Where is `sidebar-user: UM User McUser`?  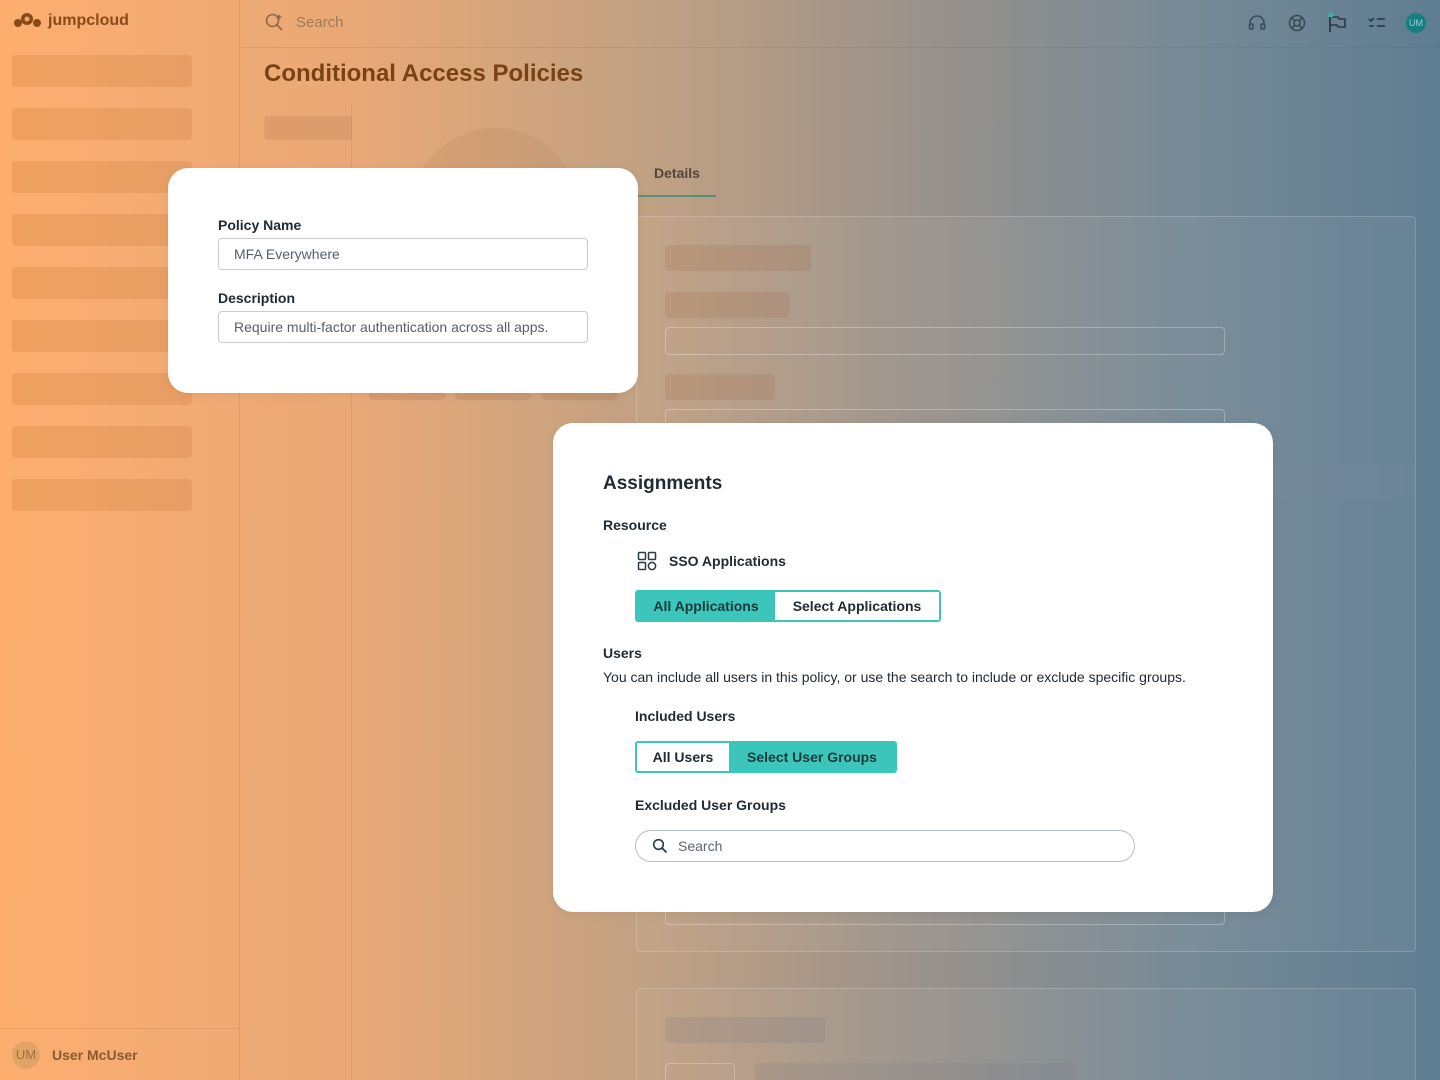 sidebar-user: UM User McUser is located at coordinates (120, 1054).